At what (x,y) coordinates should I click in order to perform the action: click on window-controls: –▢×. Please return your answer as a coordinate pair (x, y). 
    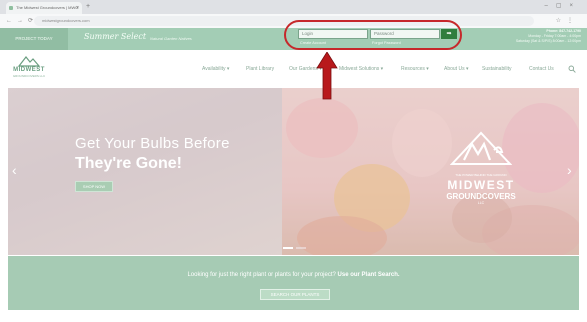
    Looking at the image, I should click on (562, 5).